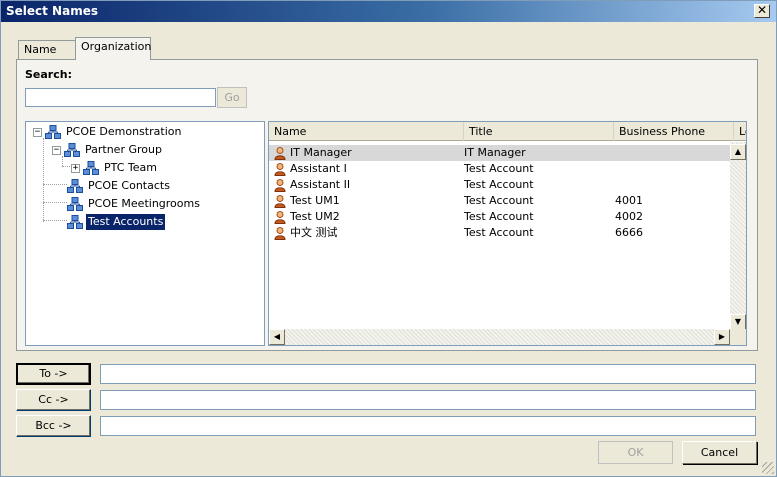 The height and width of the screenshot is (477, 777). I want to click on list-row-3: Test UM1 Test Account 4001, so click(500, 201).